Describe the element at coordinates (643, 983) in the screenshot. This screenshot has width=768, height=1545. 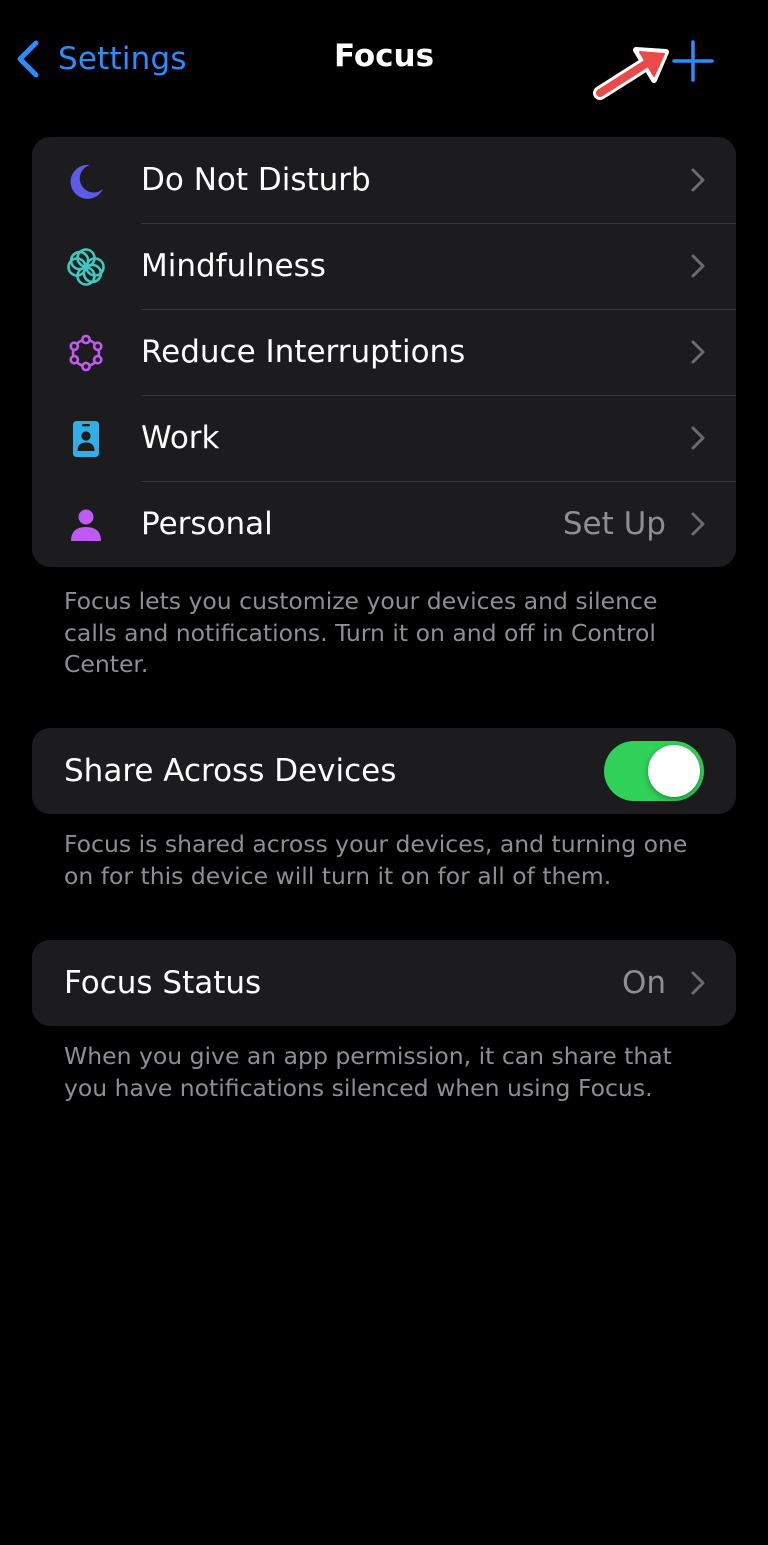
I see `focus-status-value: On` at that location.